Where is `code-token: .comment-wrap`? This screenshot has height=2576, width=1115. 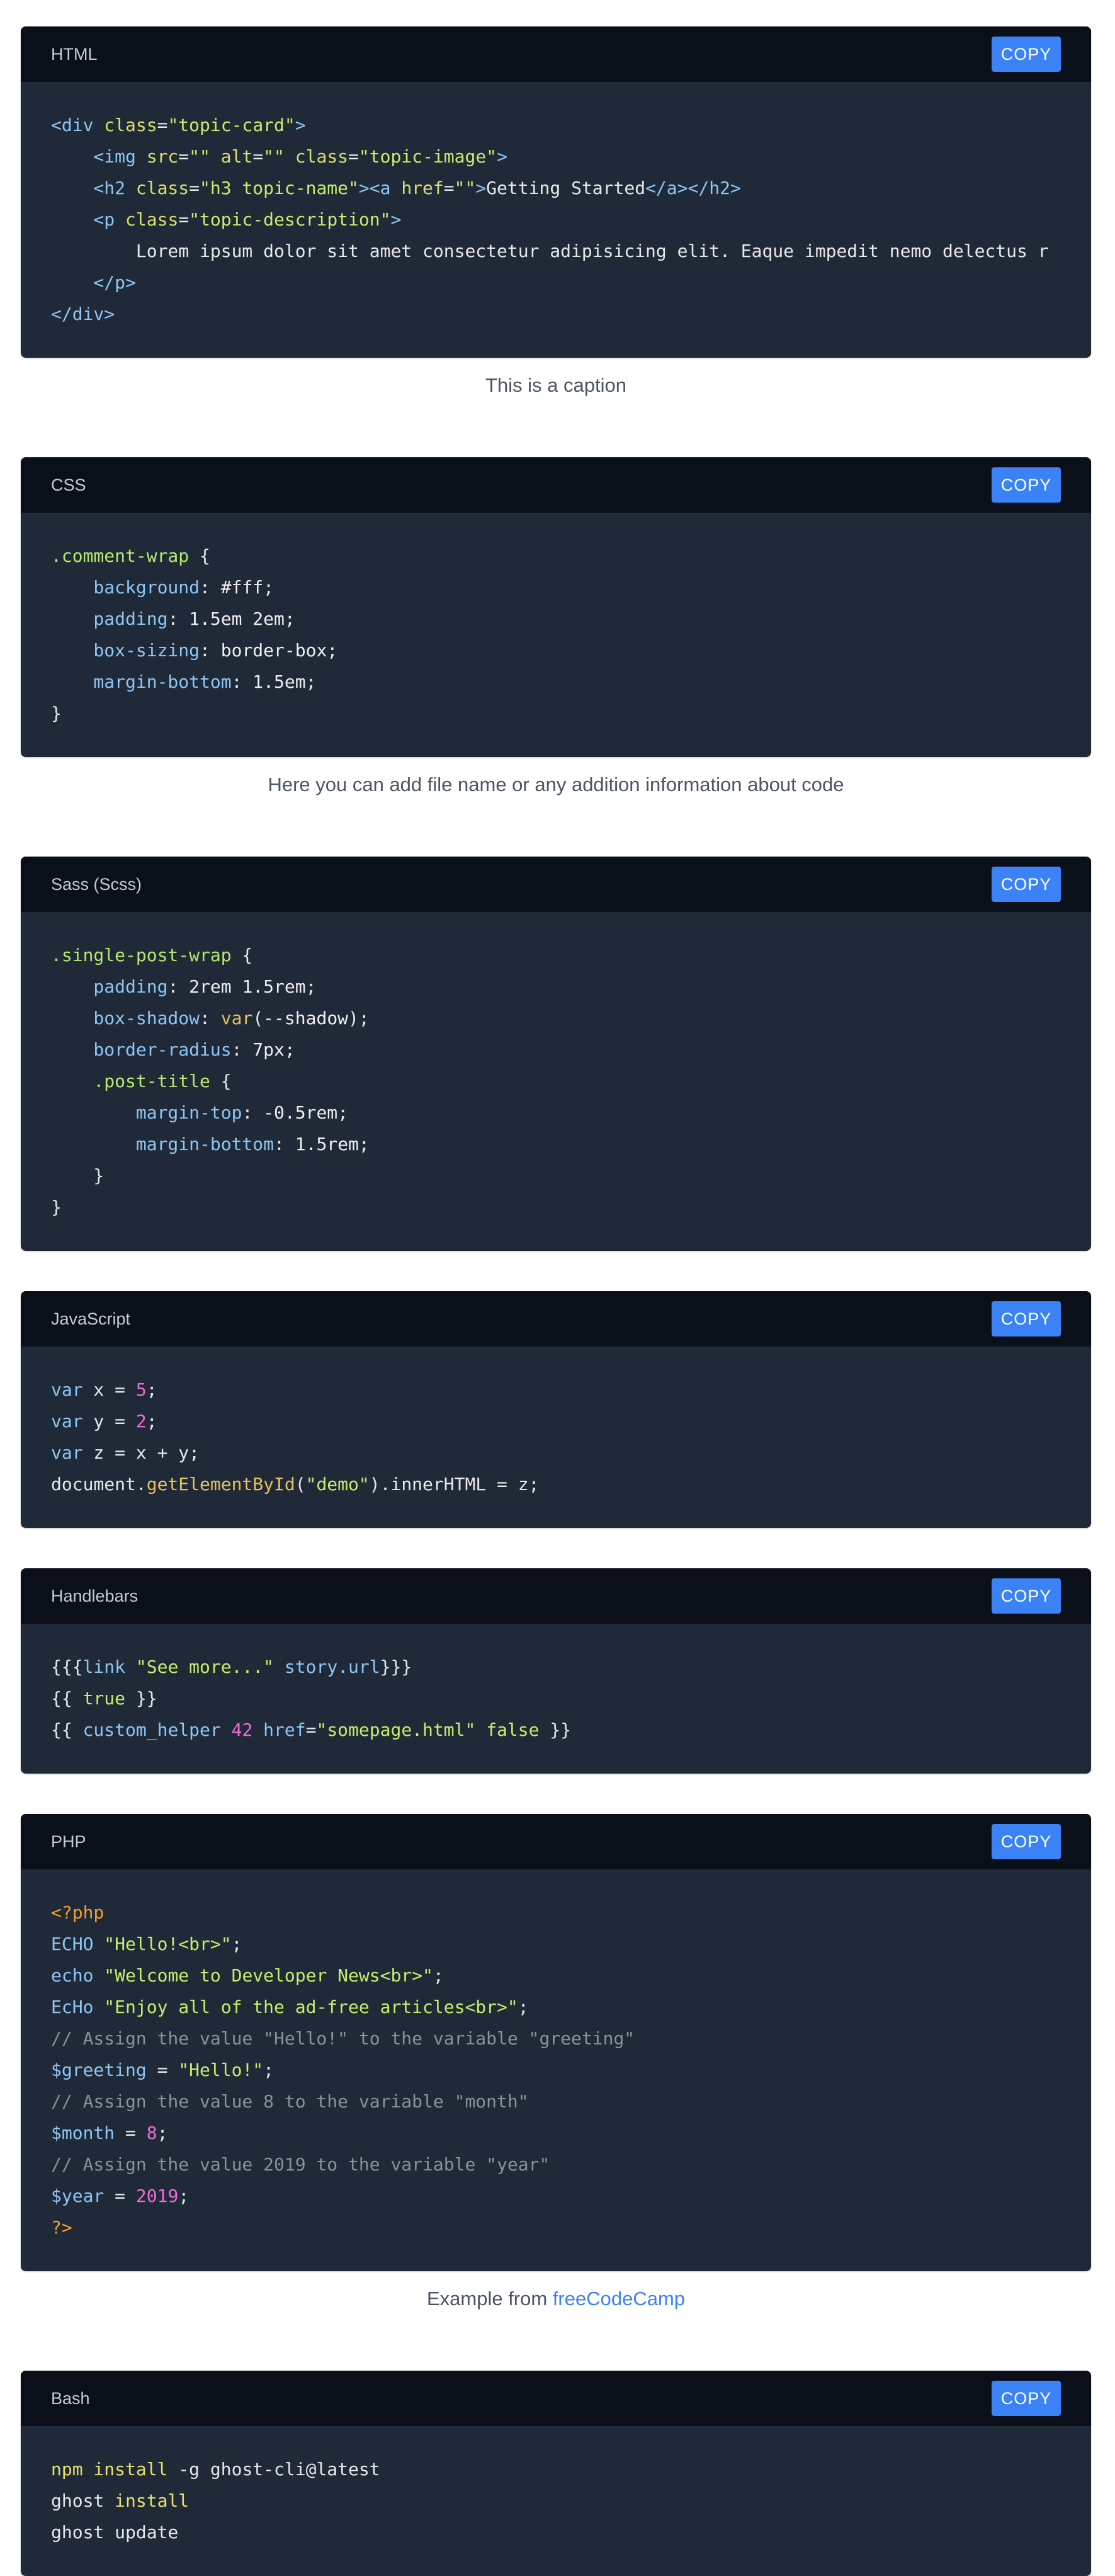 code-token: .comment-wrap is located at coordinates (120, 555).